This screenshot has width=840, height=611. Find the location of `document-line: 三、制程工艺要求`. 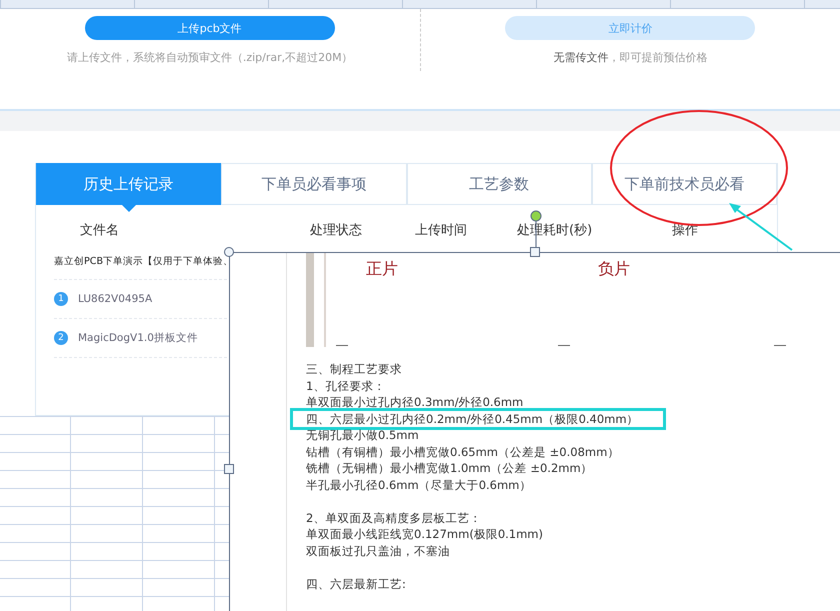

document-line: 三、制程工艺要求 is located at coordinates (354, 369).